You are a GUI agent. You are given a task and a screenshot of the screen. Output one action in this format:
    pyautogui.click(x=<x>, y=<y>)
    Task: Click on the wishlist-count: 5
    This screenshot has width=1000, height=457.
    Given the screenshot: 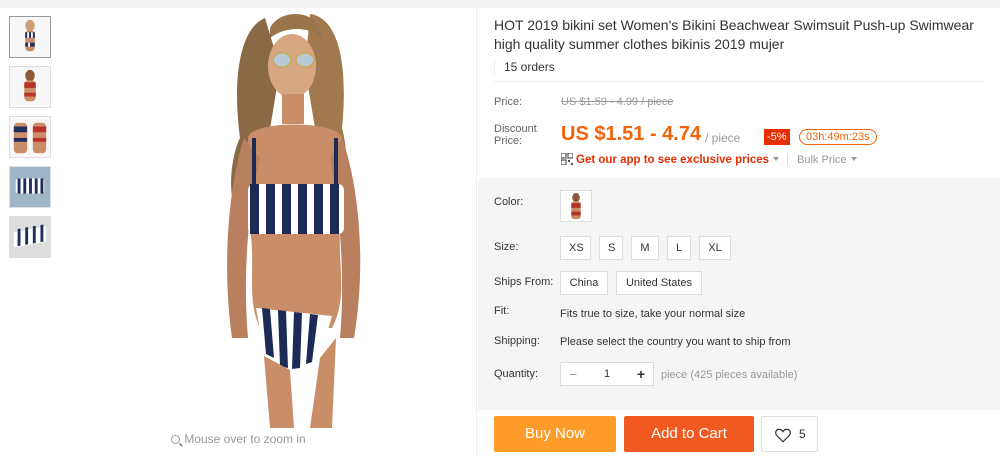 What is the action you would take?
    pyautogui.click(x=802, y=434)
    